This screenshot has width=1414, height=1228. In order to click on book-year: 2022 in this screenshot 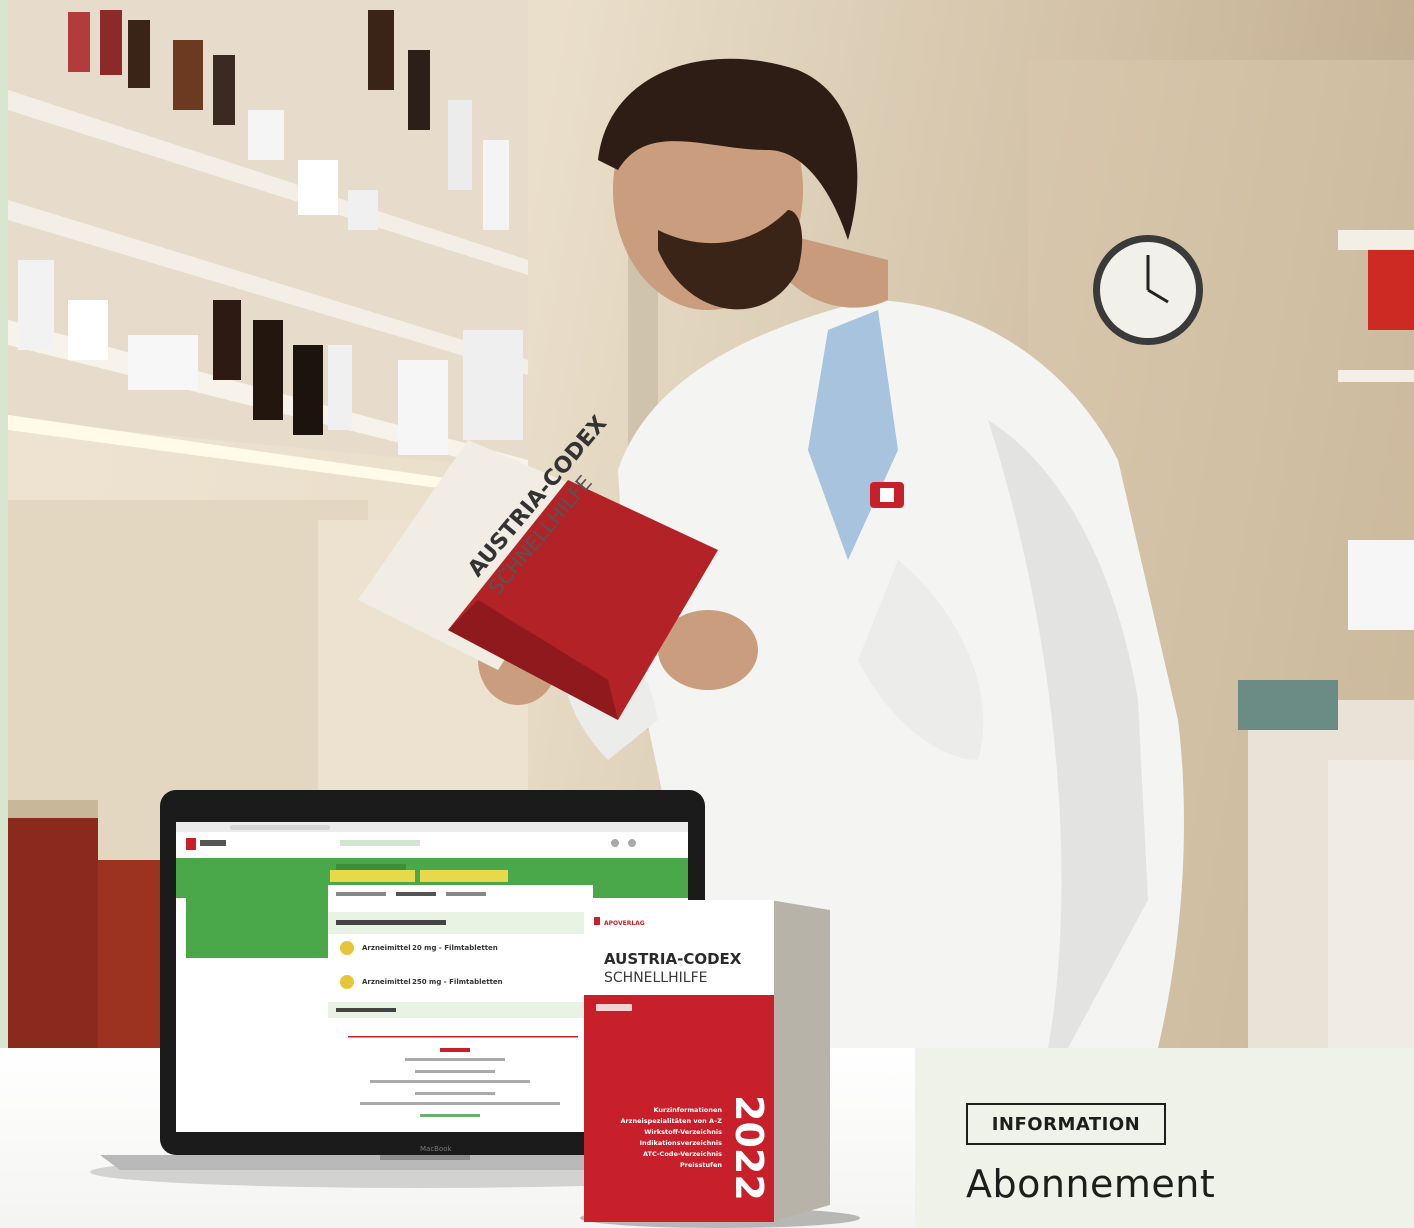, I will do `click(749, 1148)`.